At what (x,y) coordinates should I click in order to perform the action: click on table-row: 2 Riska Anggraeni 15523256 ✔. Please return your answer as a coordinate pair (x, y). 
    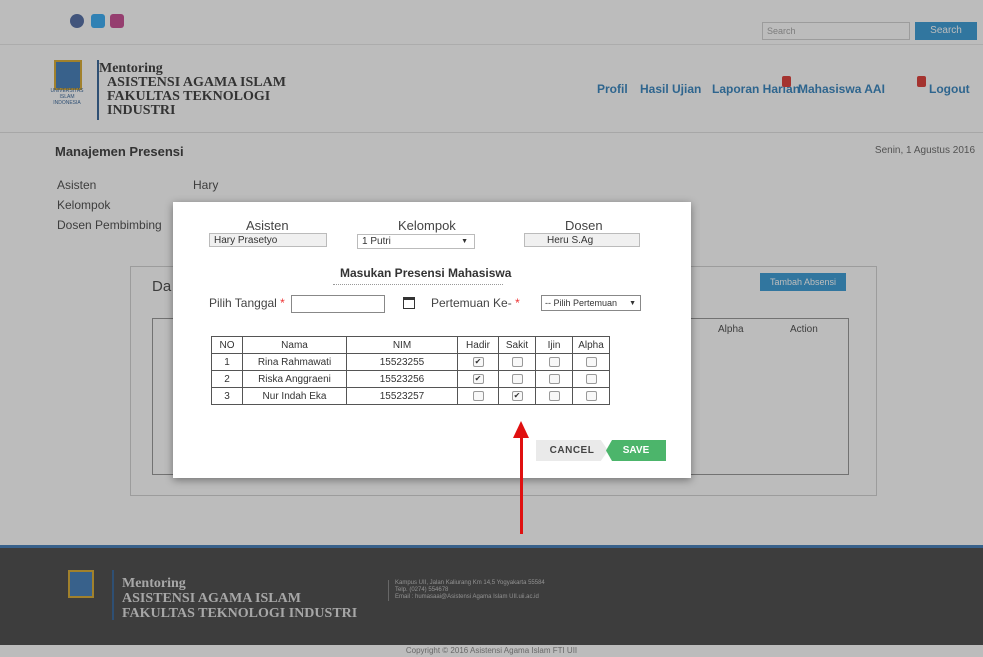
    Looking at the image, I should click on (410, 379).